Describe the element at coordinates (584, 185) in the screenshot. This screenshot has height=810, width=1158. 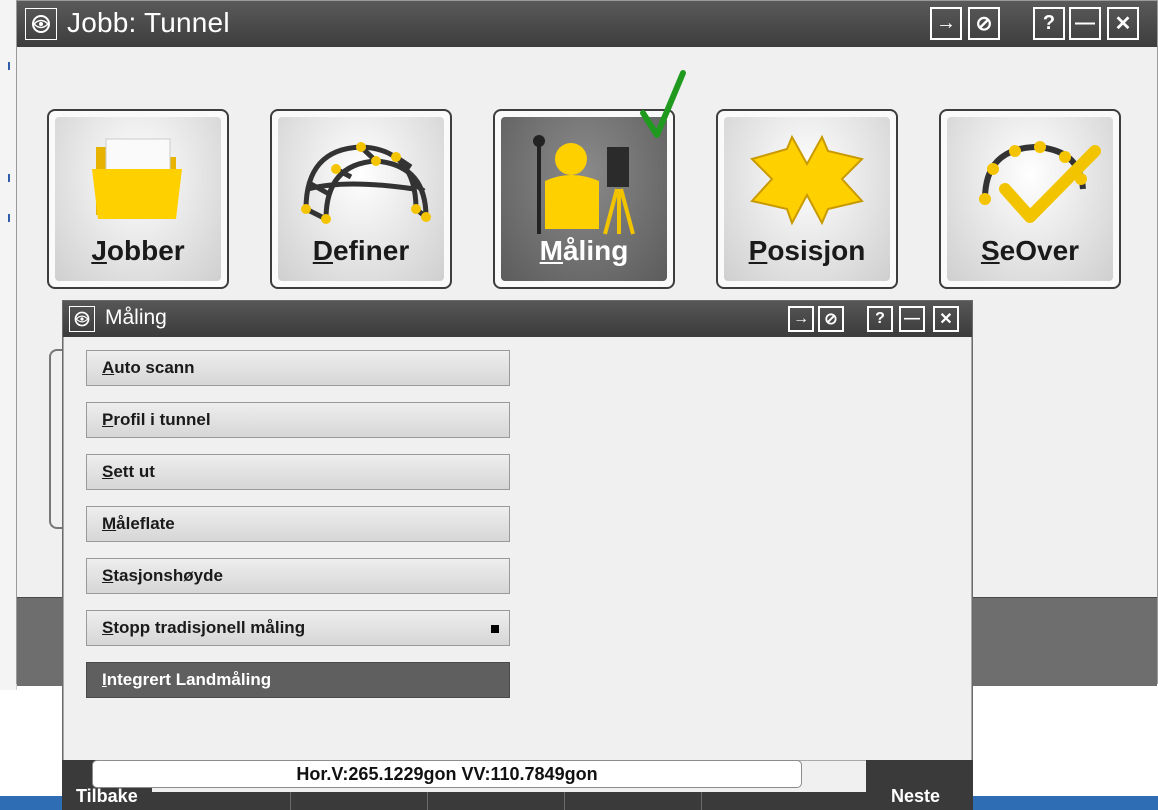
I see `surveyor-instrument-icon` at that location.